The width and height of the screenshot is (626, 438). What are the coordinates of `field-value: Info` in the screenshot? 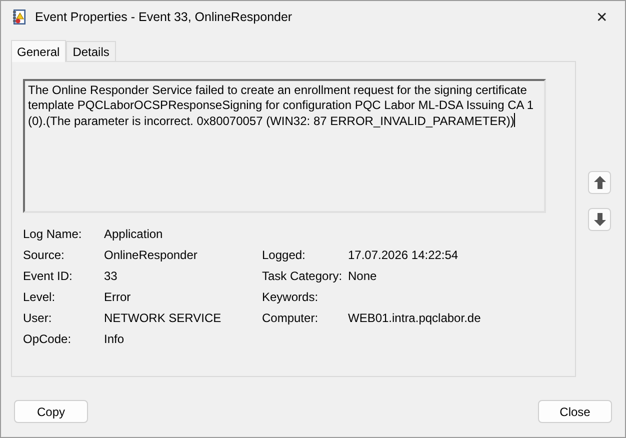 It's located at (115, 340).